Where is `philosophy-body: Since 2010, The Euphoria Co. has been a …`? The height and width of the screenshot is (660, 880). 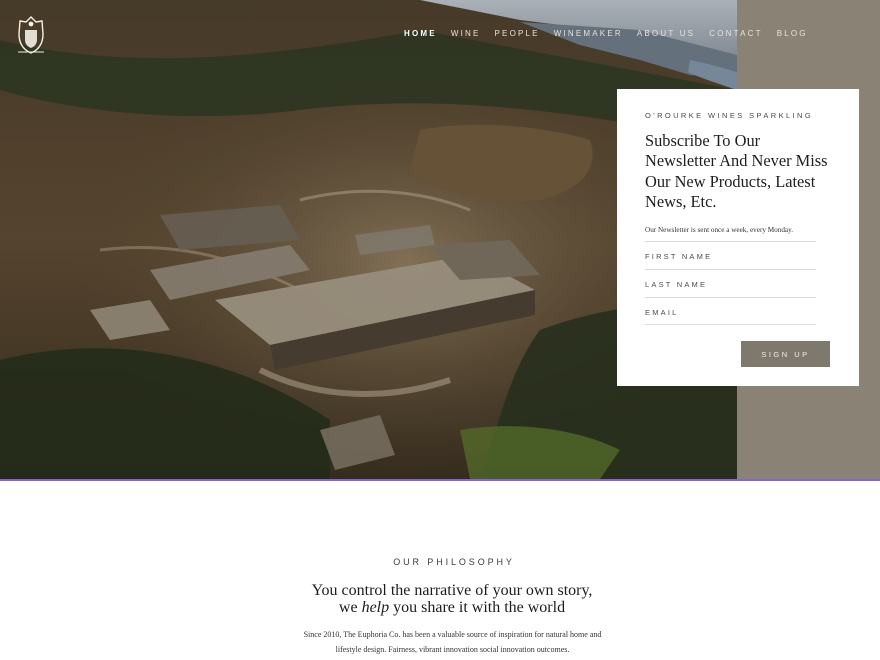
philosophy-body: Since 2010, The Euphoria Co. has been a … is located at coordinates (452, 642).